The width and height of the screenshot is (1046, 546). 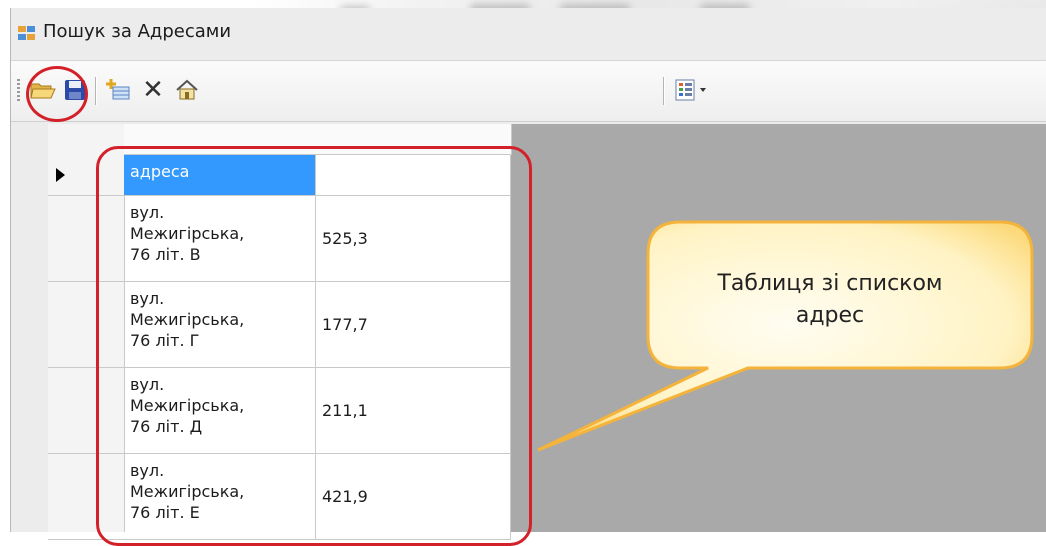 I want to click on callout-label: Таблиця зі списком адрес, so click(x=830, y=300).